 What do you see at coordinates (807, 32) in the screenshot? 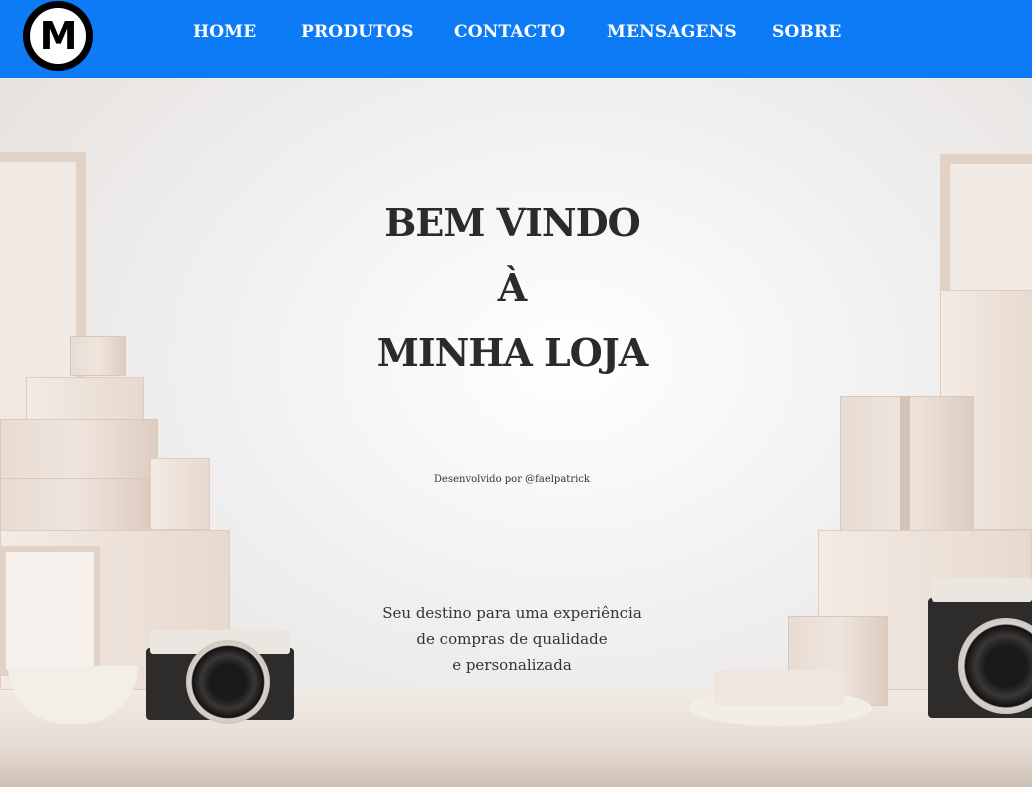
I see `nav-sobre: SOBRE` at bounding box center [807, 32].